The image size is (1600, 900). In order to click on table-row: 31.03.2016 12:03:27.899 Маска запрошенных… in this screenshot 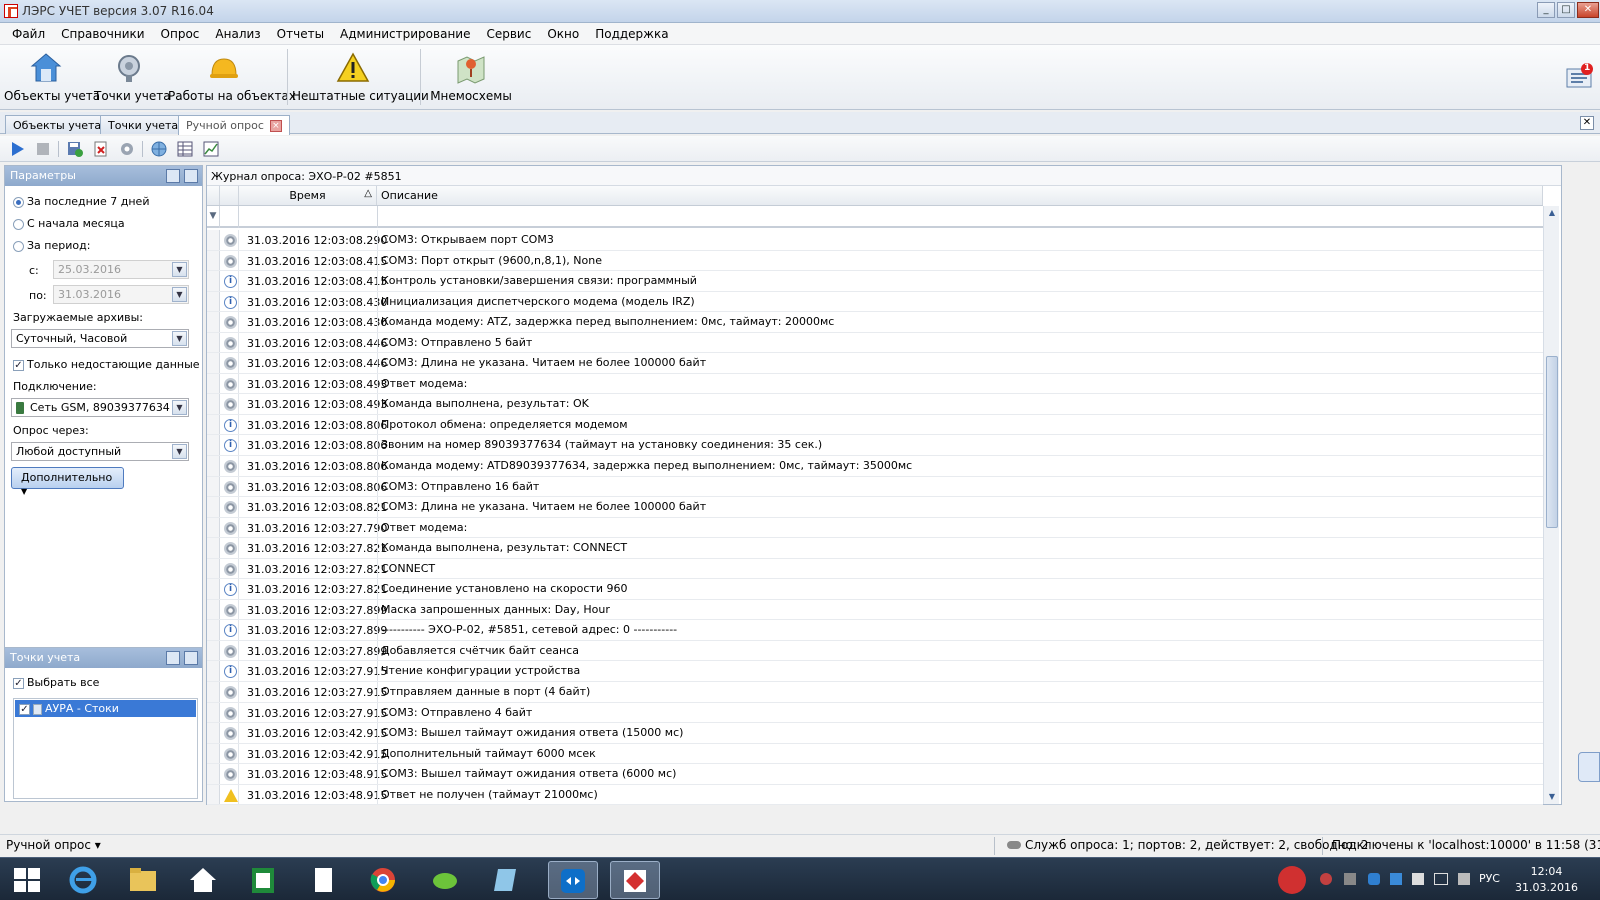, I will do `click(875, 610)`.